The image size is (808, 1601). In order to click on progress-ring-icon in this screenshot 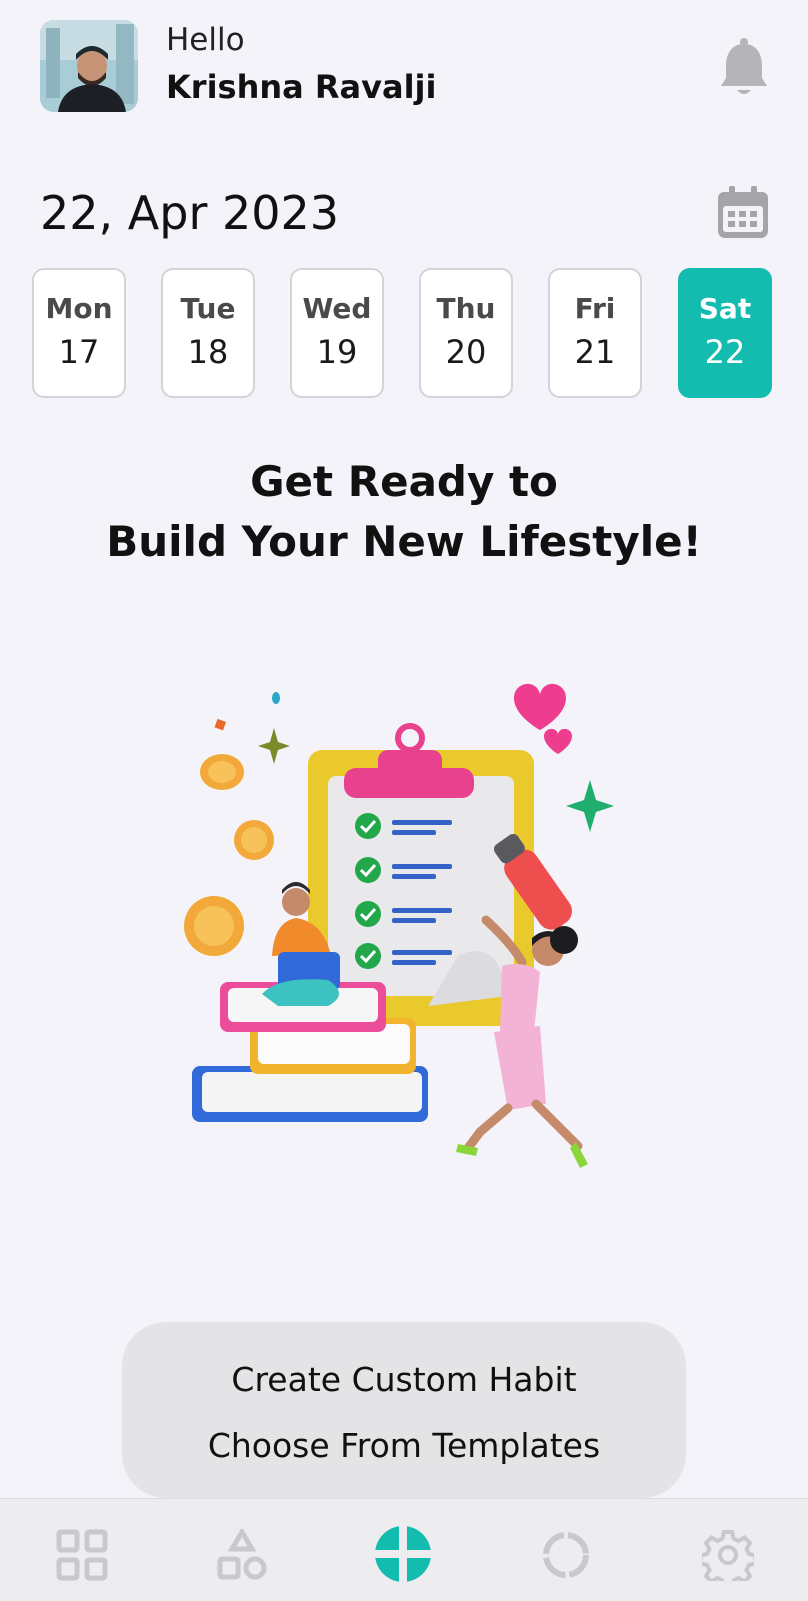, I will do `click(566, 1555)`.